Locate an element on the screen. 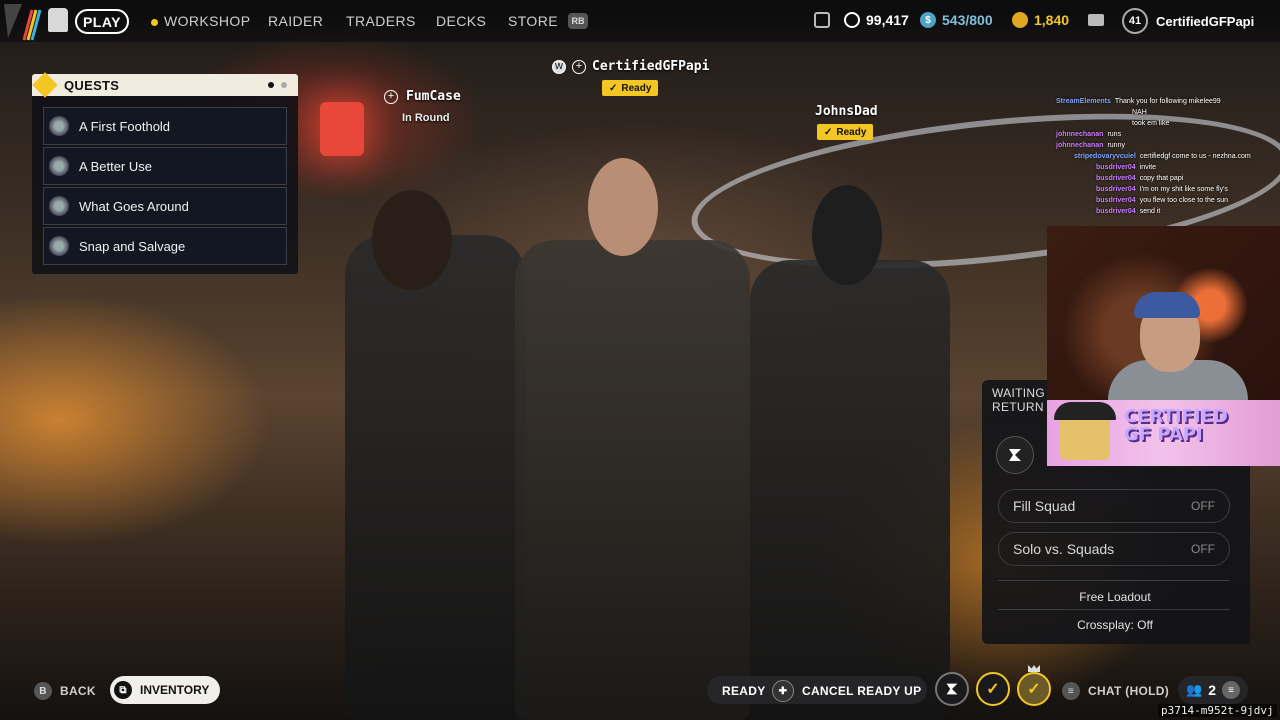 This screenshot has width=1280, height=720. character-left-head is located at coordinates (412, 240).